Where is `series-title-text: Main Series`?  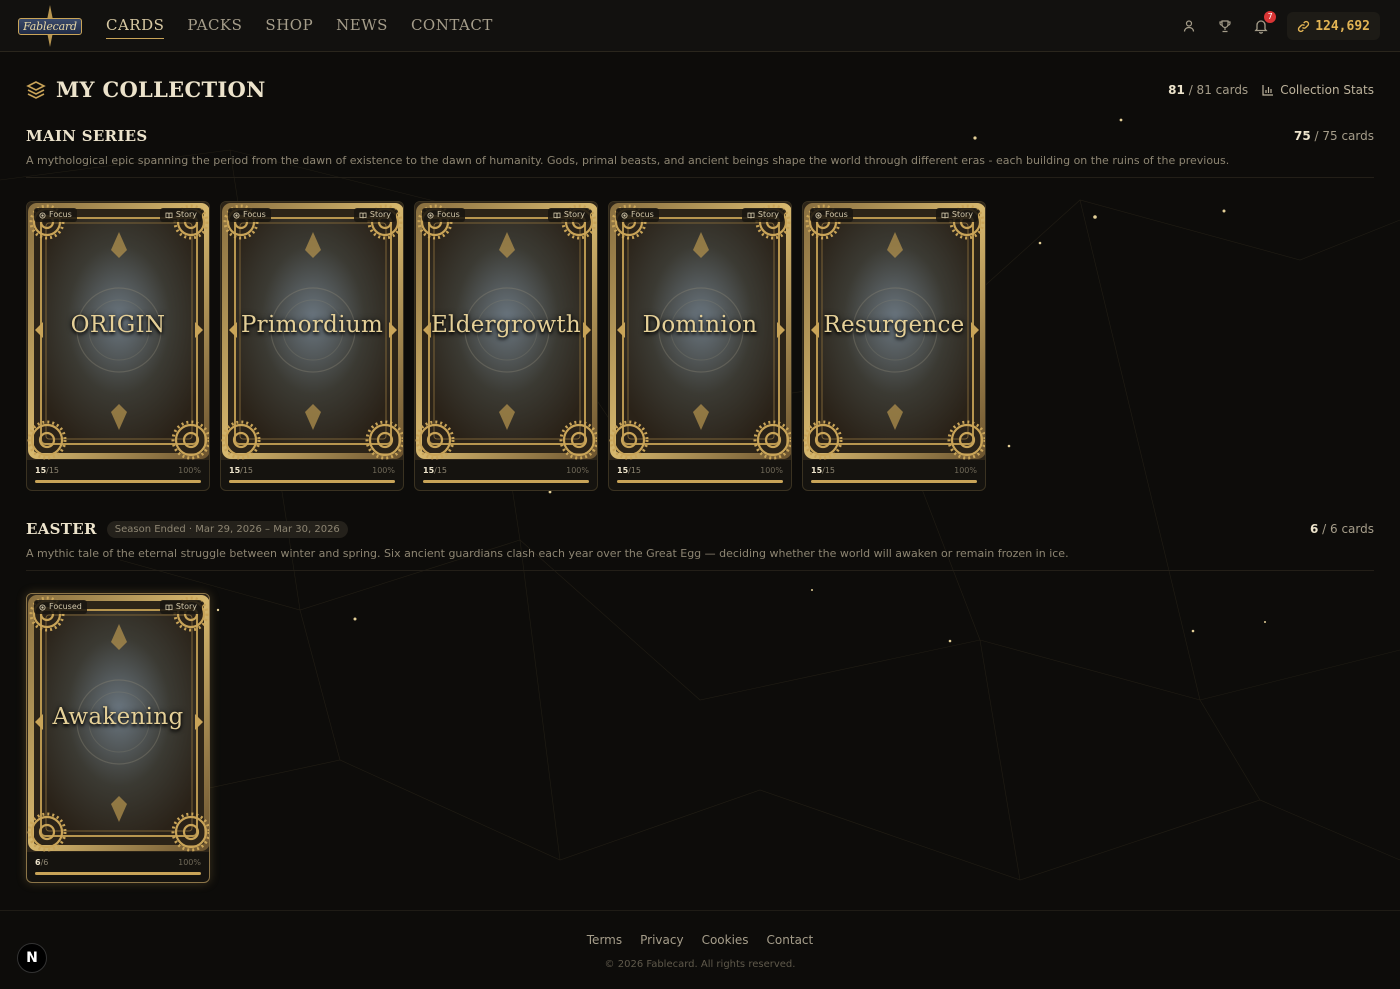 series-title-text: Main Series is located at coordinates (87, 136).